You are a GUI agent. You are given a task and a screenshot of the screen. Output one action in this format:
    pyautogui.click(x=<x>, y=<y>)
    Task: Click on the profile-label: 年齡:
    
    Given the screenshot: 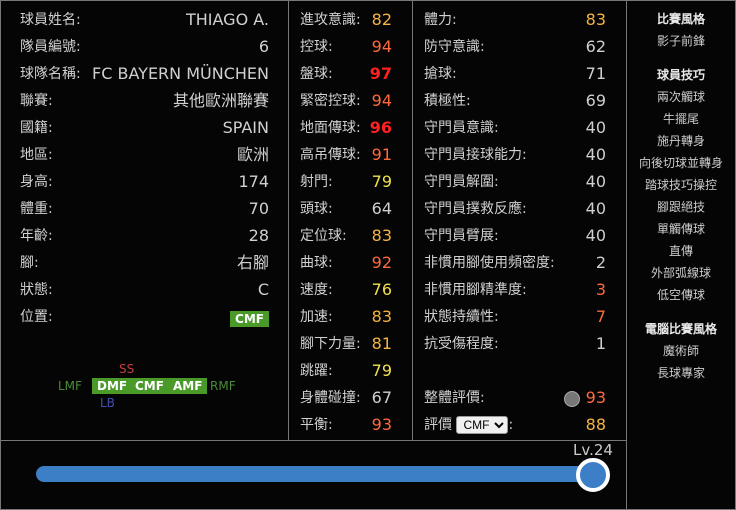 What is the action you would take?
    pyautogui.click(x=36, y=236)
    